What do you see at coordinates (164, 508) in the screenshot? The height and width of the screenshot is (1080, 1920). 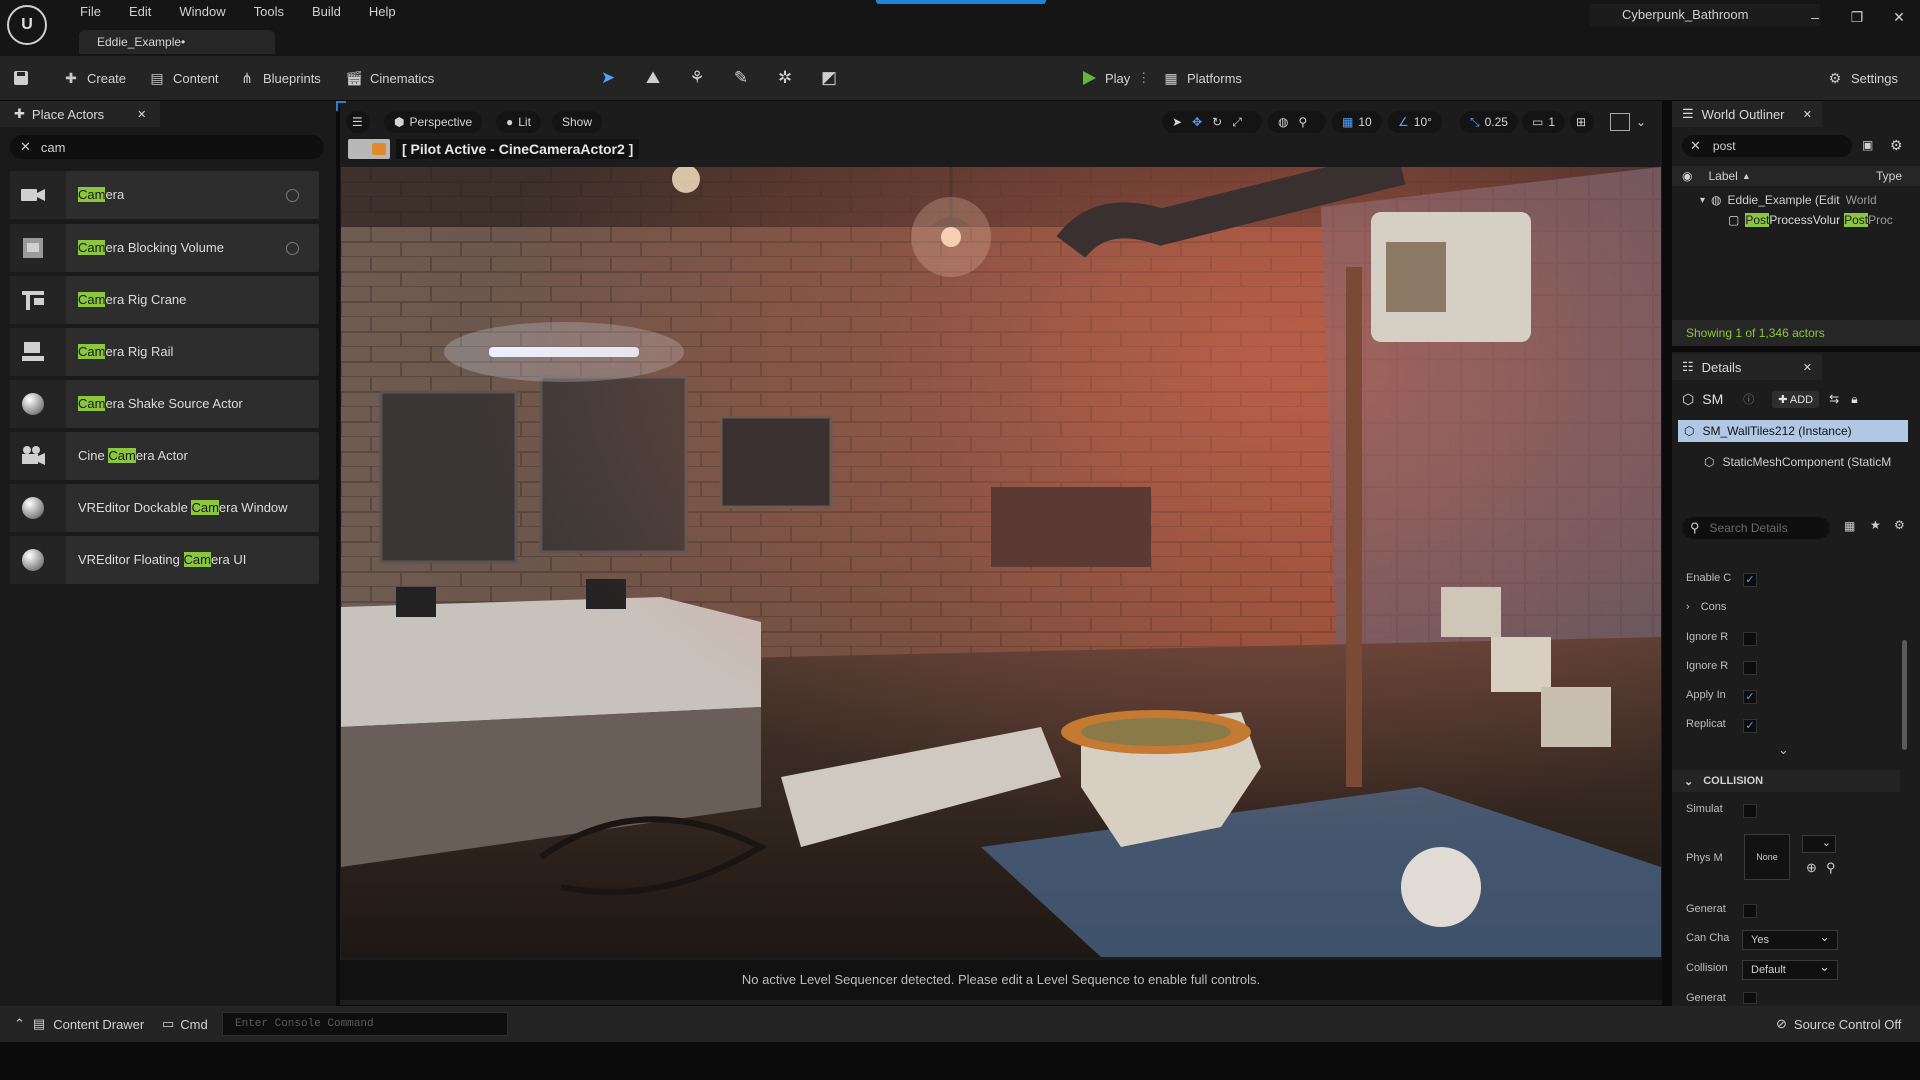 I see `actor-list-item: VREditor Dockable Camera Window` at bounding box center [164, 508].